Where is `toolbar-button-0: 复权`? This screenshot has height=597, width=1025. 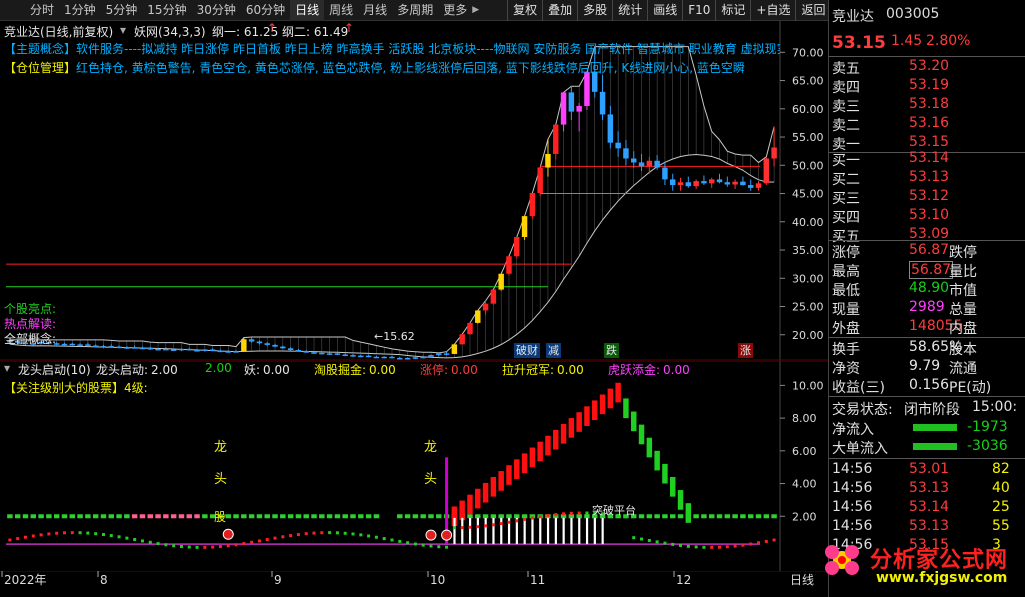
toolbar-button-0: 复权 is located at coordinates (524, 10).